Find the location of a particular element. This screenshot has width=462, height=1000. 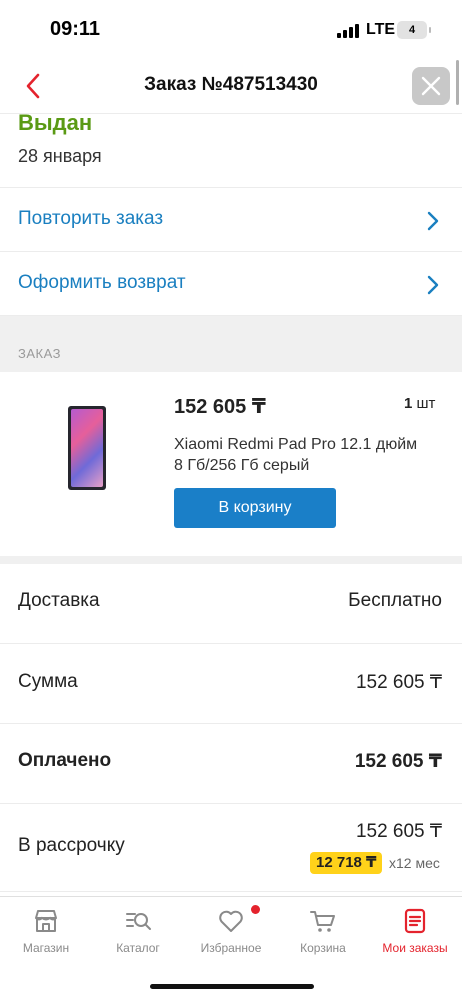

cart-icon is located at coordinates (322, 921).